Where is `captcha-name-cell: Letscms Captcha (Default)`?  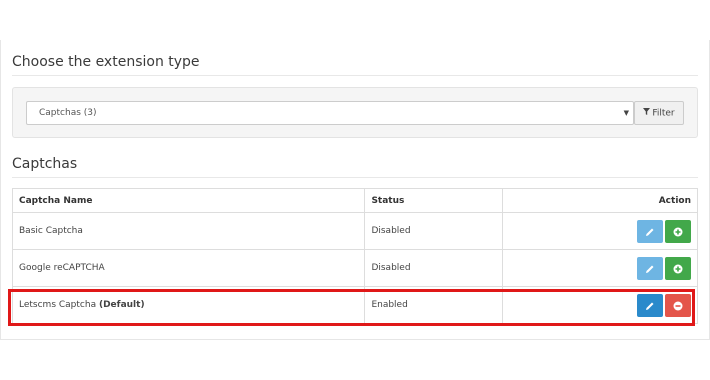
captcha-name-cell: Letscms Captcha (Default) is located at coordinates (188, 305).